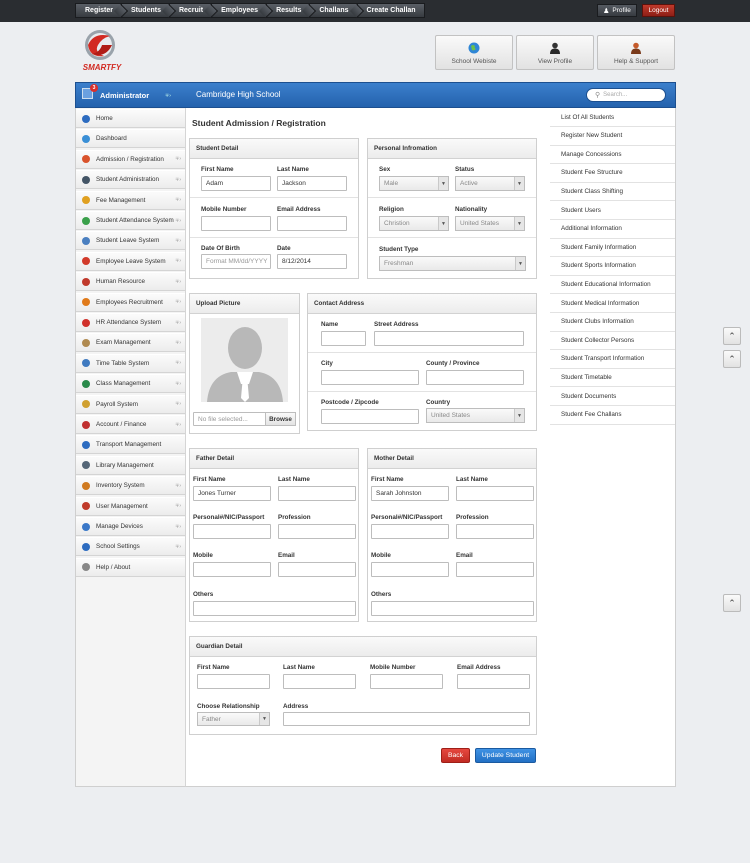 This screenshot has width=750, height=863. I want to click on mother-nic-input, so click(410, 531).